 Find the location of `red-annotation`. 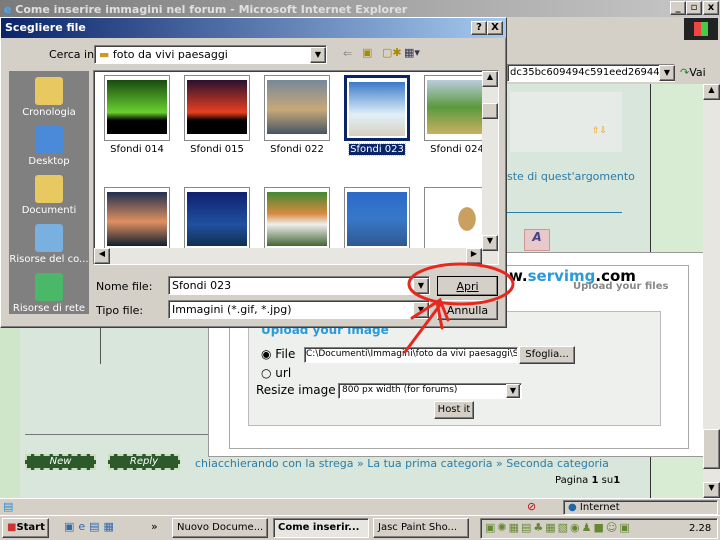

red-annotation is located at coordinates (459, 308).